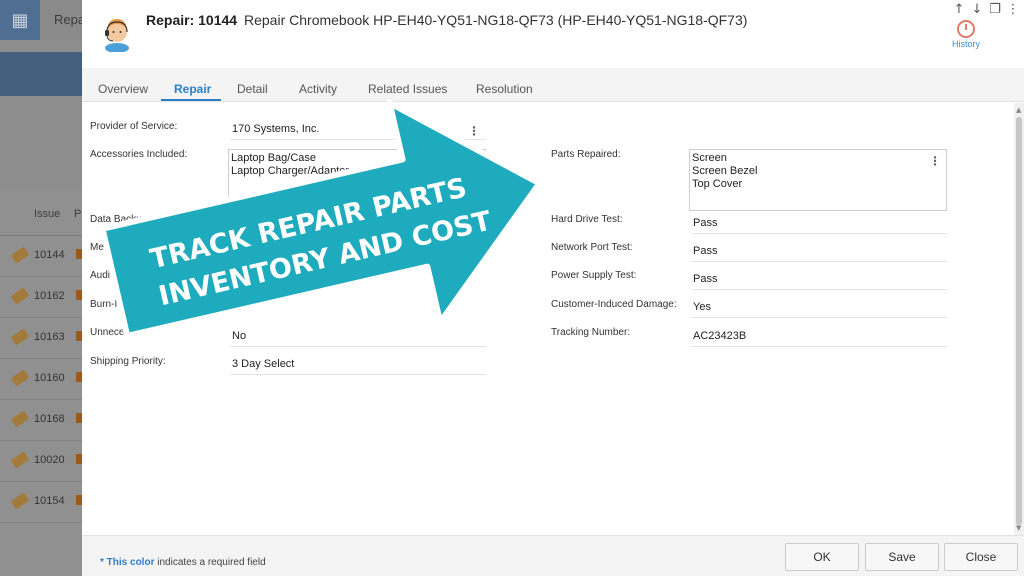 This screenshot has width=1024, height=576. Describe the element at coordinates (49, 296) in the screenshot. I see `issue-number: 10162` at that location.